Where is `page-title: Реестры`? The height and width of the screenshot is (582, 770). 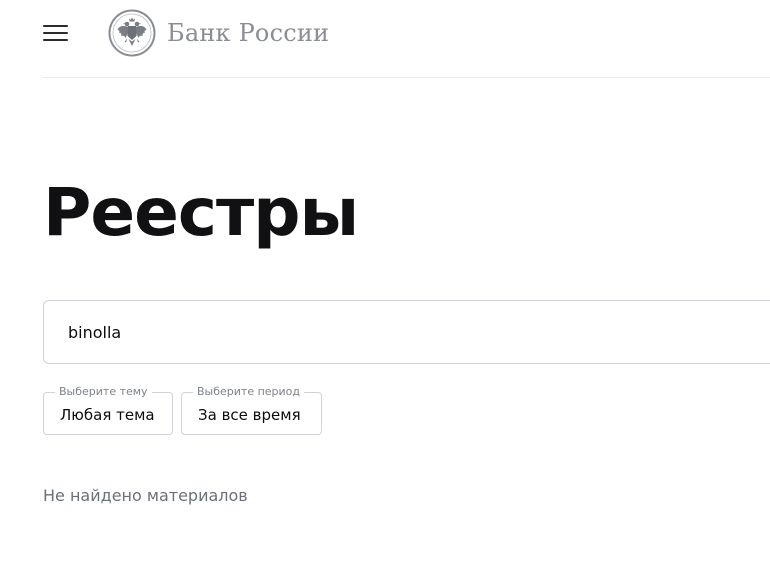 page-title: Реестры is located at coordinates (201, 212).